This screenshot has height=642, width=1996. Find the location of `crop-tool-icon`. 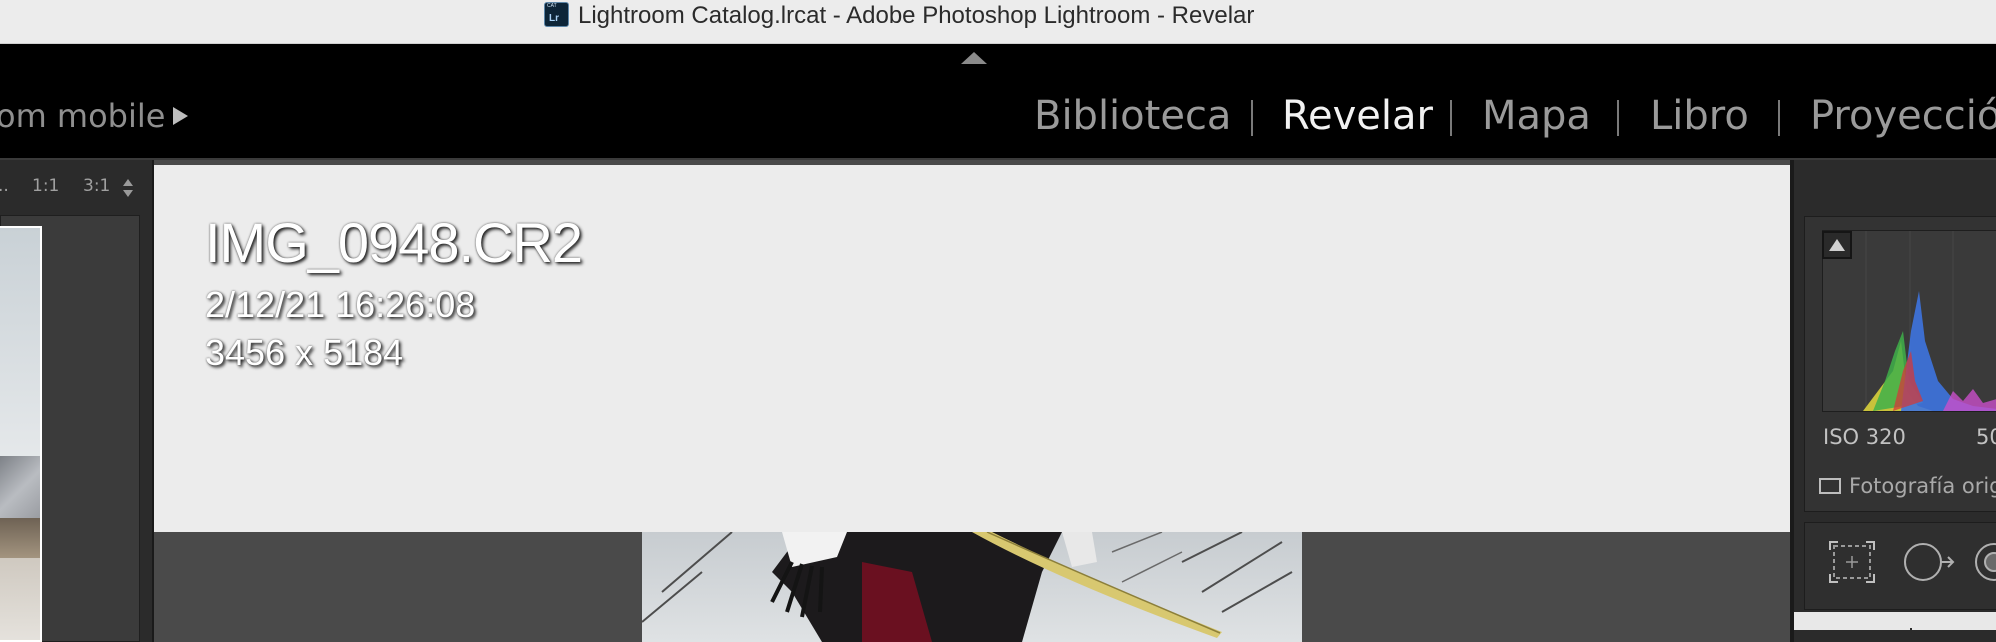

crop-tool-icon is located at coordinates (1852, 562).